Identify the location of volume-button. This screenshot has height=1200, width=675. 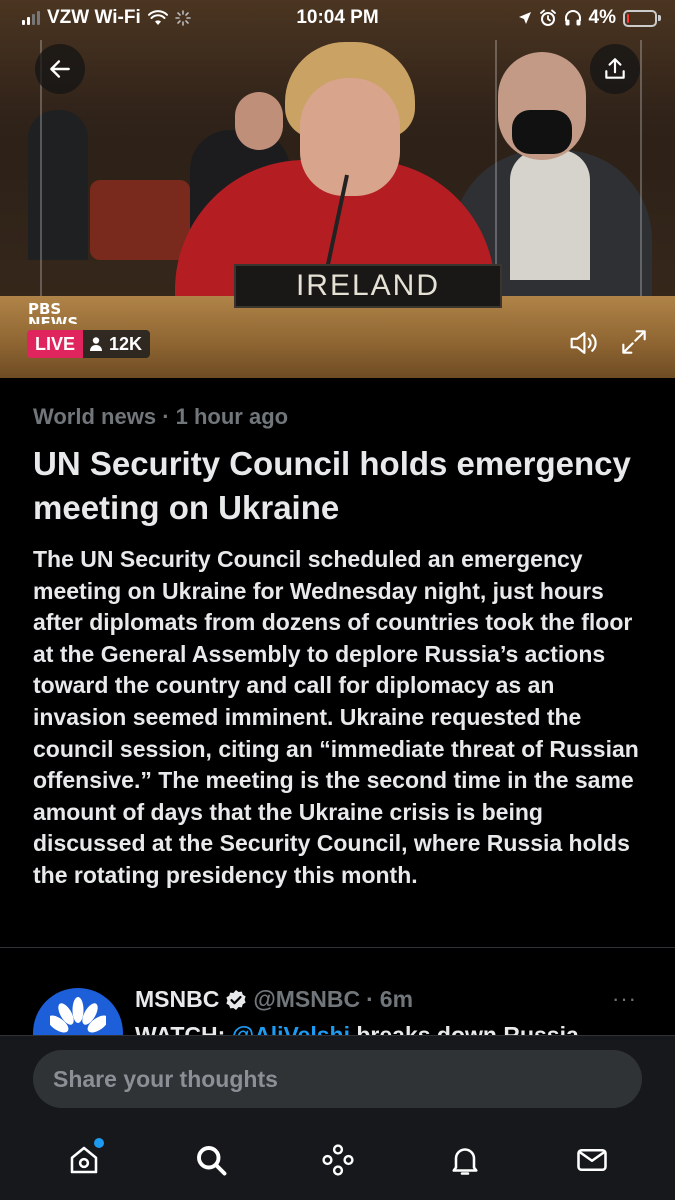
(583, 345).